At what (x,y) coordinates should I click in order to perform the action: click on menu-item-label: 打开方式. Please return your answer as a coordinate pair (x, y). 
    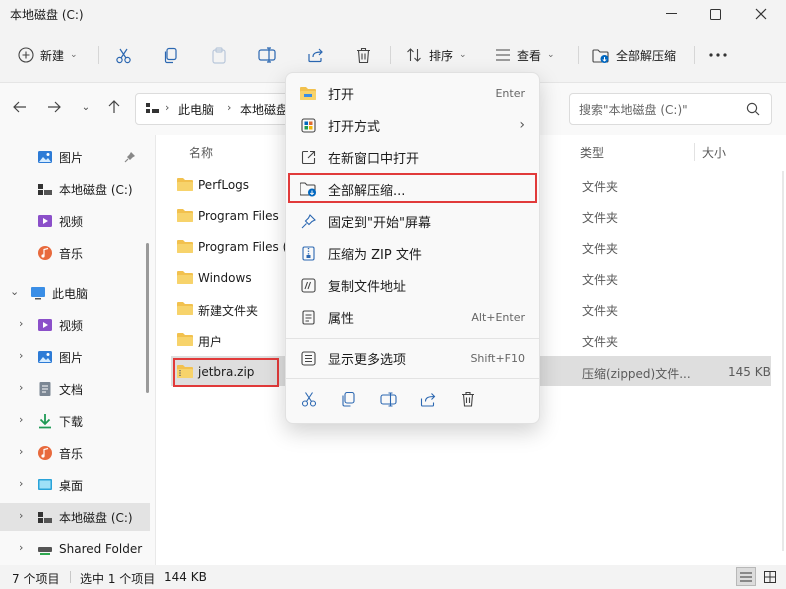
    Looking at the image, I should click on (354, 127).